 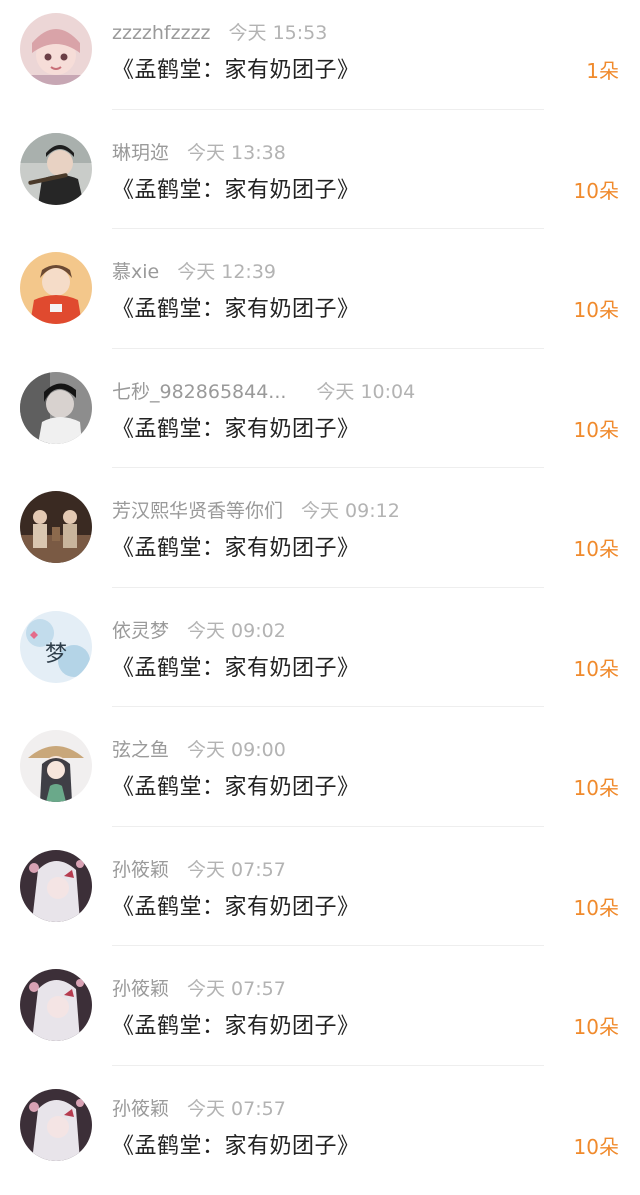 I want to click on list-item: 七秒_982865844... 今天 10:04 《孟鹤堂：家有奶团子》 10朵, so click(x=320, y=419).